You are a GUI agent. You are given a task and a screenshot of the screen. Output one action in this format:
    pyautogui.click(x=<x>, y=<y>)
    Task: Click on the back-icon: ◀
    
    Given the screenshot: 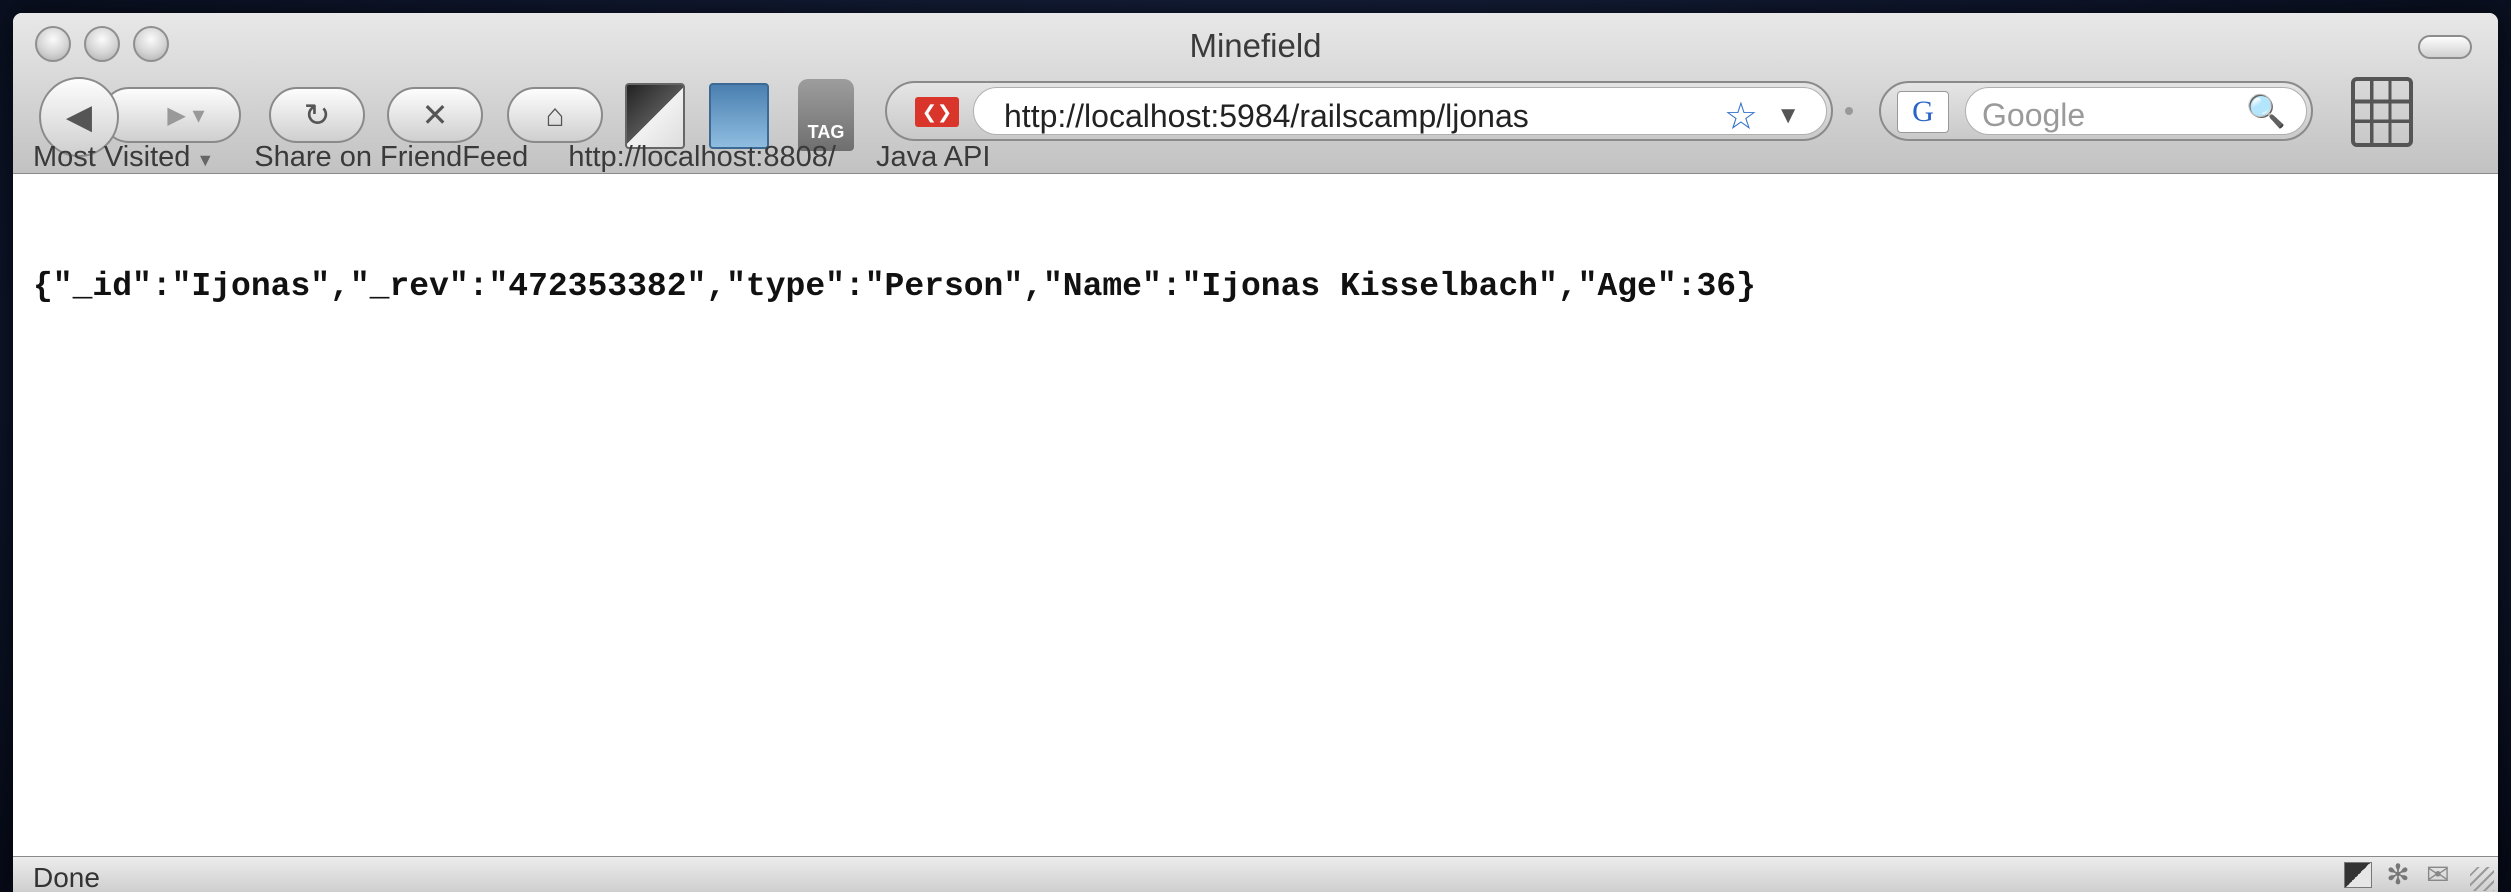 What is the action you would take?
    pyautogui.click(x=79, y=117)
    